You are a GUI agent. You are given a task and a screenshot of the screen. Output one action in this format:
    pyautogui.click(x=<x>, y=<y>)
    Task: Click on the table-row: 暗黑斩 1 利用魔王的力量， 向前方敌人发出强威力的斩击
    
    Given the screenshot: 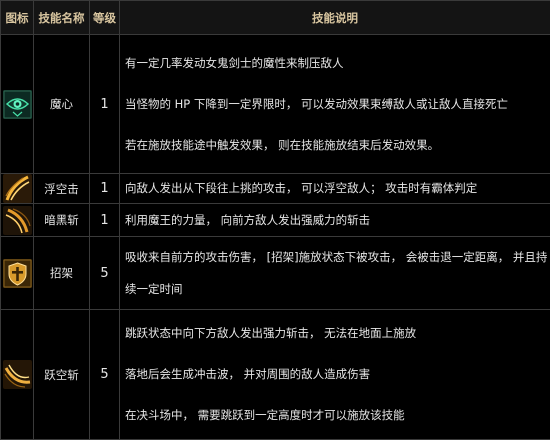 What is the action you would take?
    pyautogui.click(x=275, y=220)
    